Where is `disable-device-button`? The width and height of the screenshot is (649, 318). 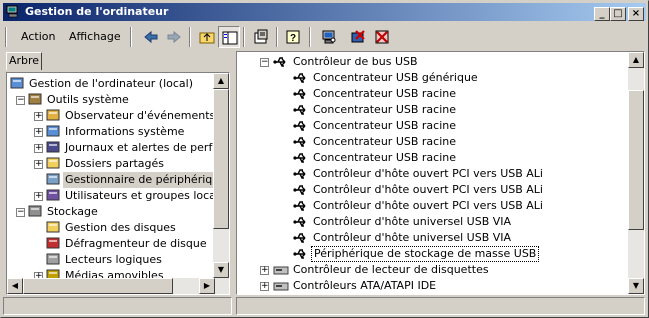
disable-device-button is located at coordinates (382, 37).